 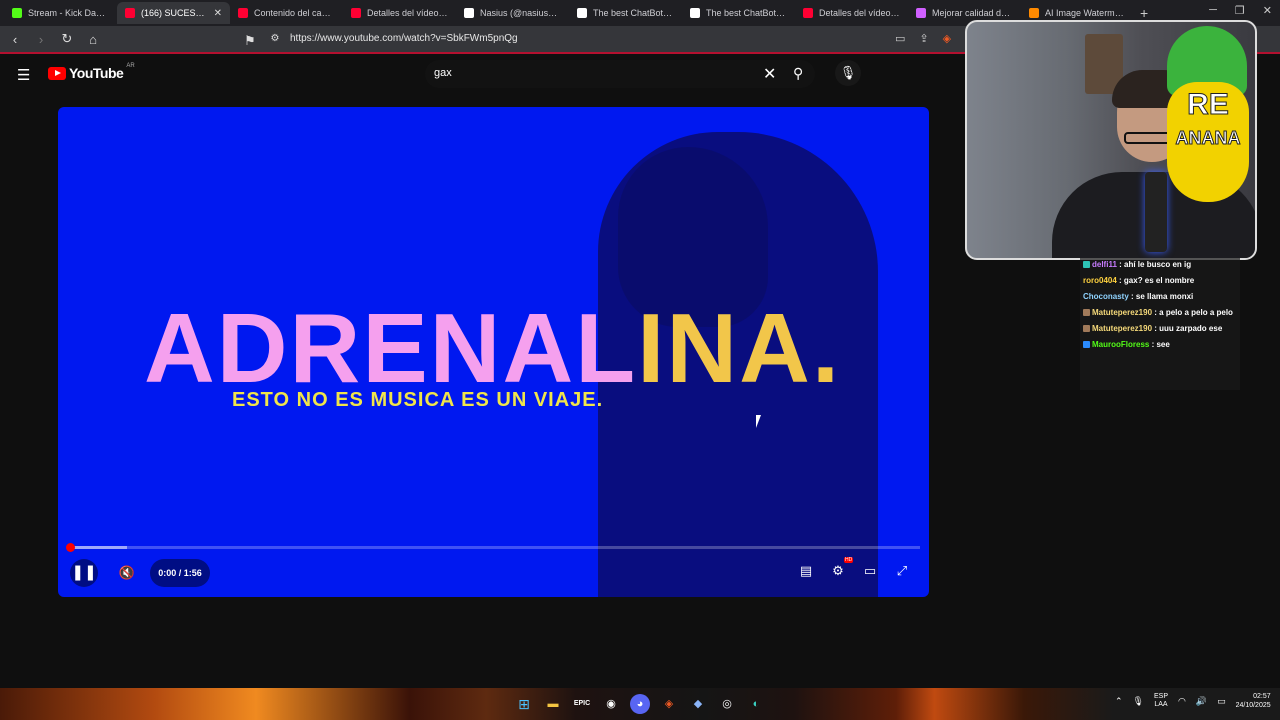 I want to click on chat-text: uuu zarpado ese, so click(x=1191, y=328).